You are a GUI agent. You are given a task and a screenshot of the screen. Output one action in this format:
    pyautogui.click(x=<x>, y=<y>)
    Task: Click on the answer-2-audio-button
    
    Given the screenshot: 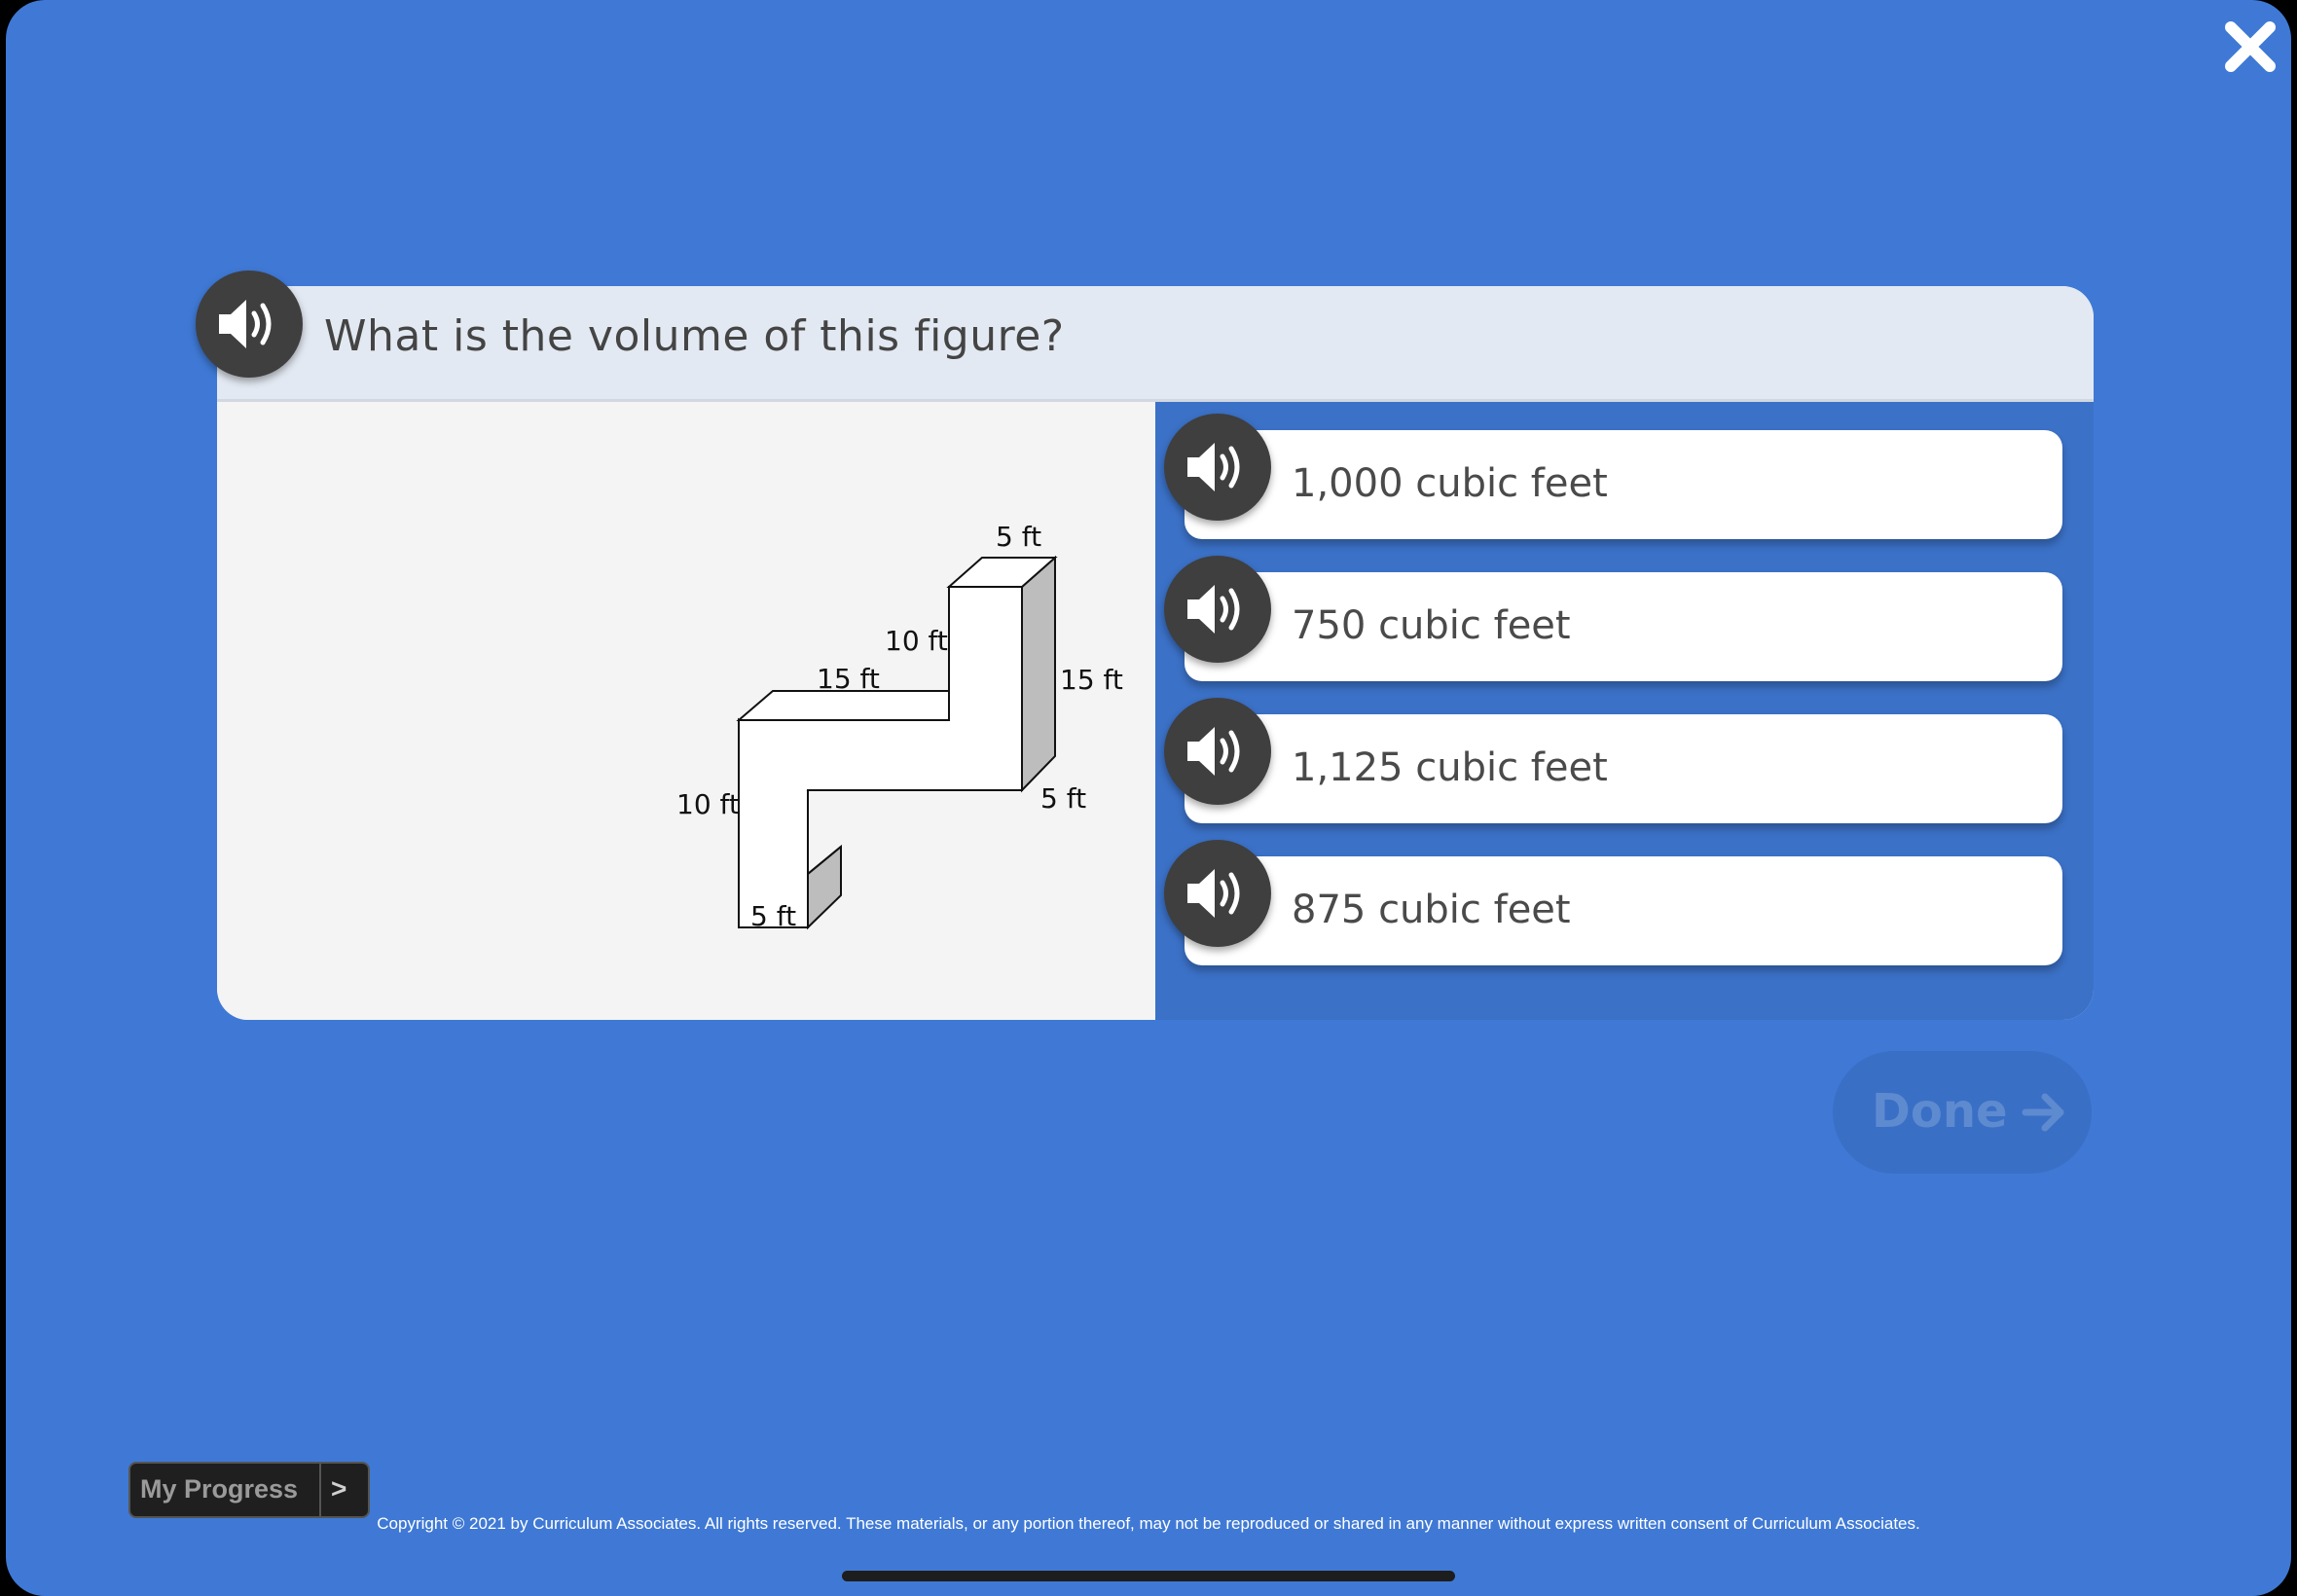 What is the action you would take?
    pyautogui.click(x=1217, y=609)
    